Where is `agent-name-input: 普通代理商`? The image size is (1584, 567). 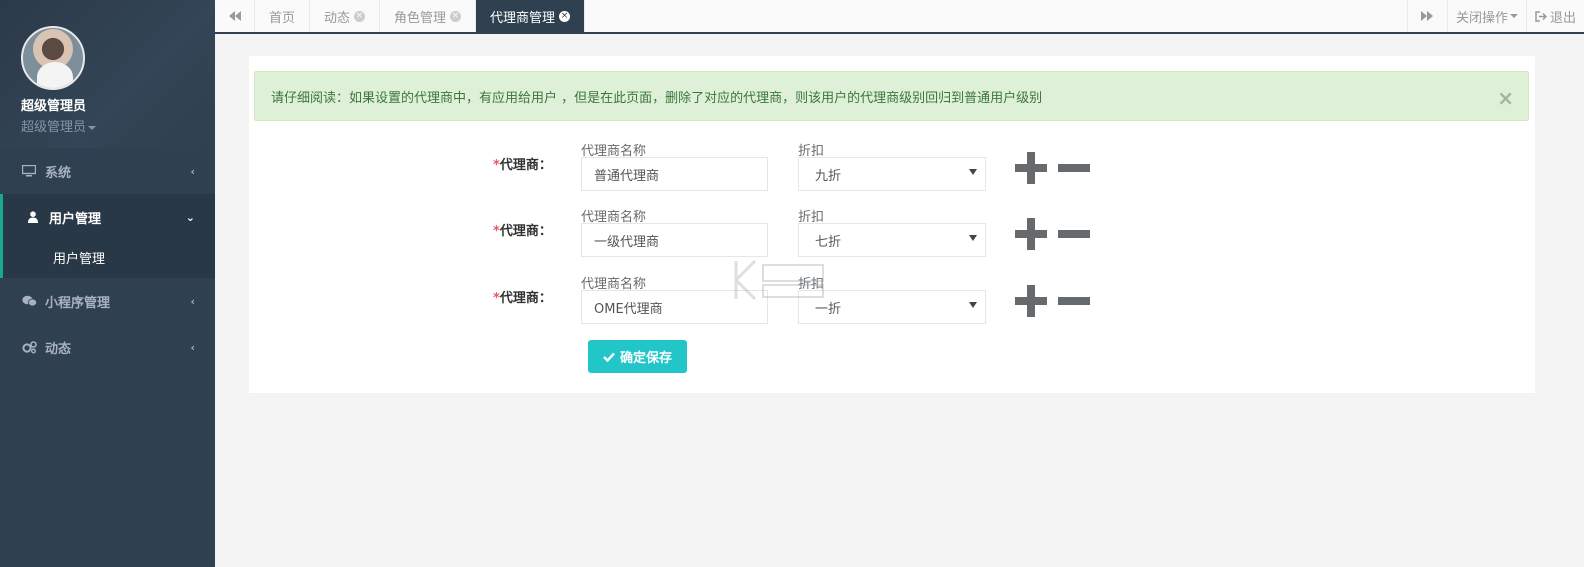 agent-name-input: 普通代理商 is located at coordinates (674, 174).